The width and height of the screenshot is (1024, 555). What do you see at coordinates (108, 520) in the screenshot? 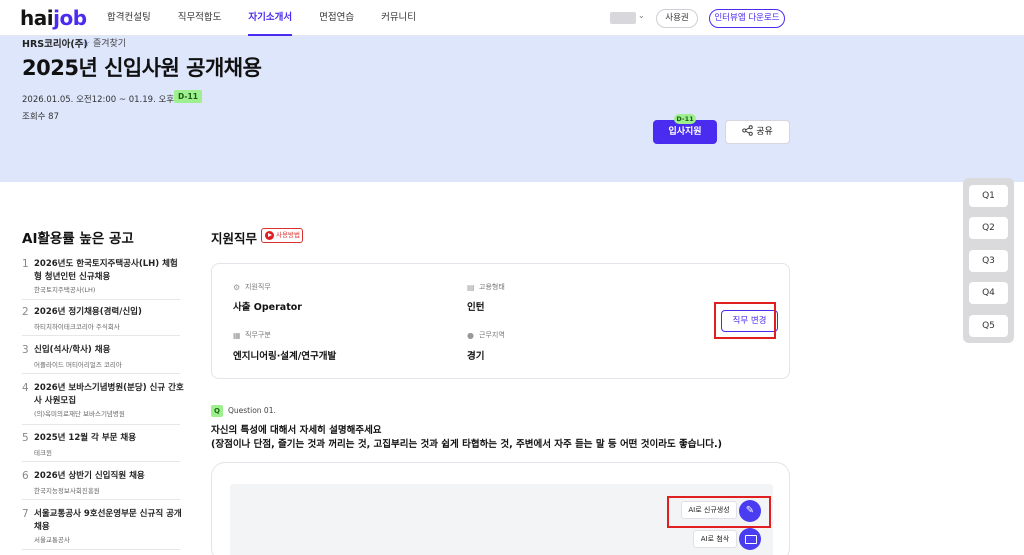
I see `list-item-title: 서울교통공사 9호선운영부문 신규직 공개채용` at bounding box center [108, 520].